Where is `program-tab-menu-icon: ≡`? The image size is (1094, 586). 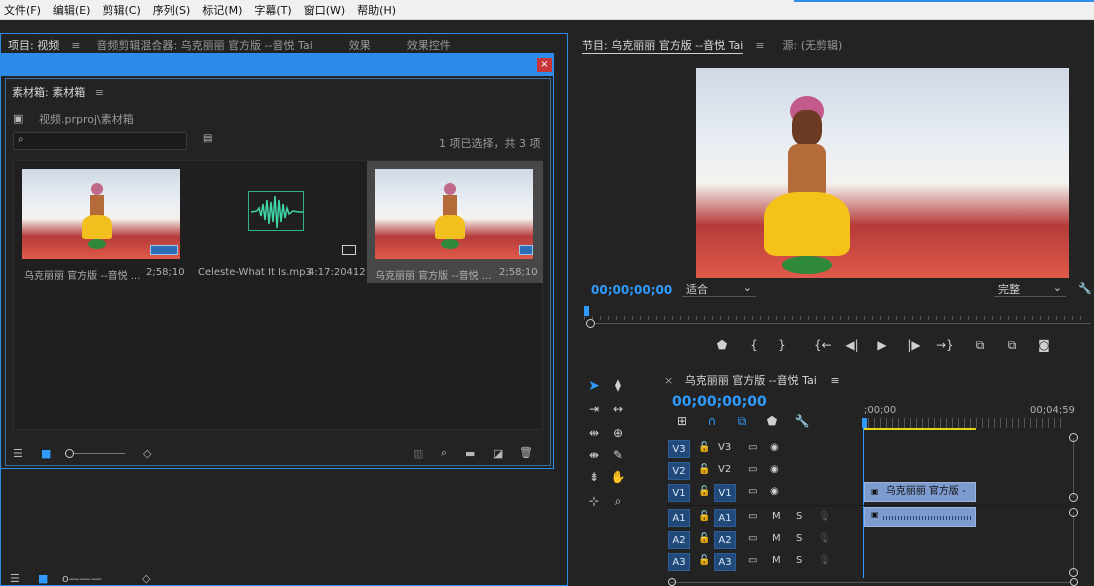
program-tab-menu-icon: ≡ is located at coordinates (759, 45).